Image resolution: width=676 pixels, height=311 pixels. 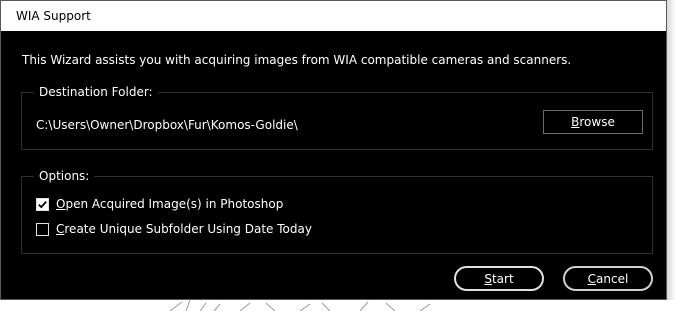 I want to click on browse-label: rowse, so click(x=597, y=122).